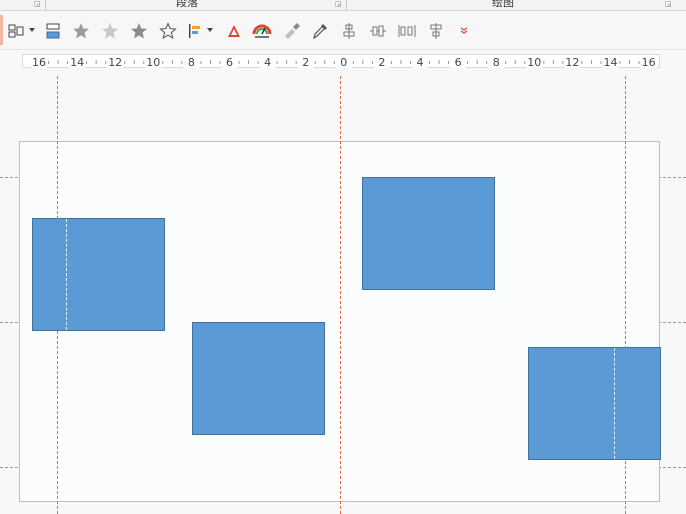 This screenshot has width=686, height=514. What do you see at coordinates (187, 4) in the screenshot?
I see `group-label-paragraph: 段落` at bounding box center [187, 4].